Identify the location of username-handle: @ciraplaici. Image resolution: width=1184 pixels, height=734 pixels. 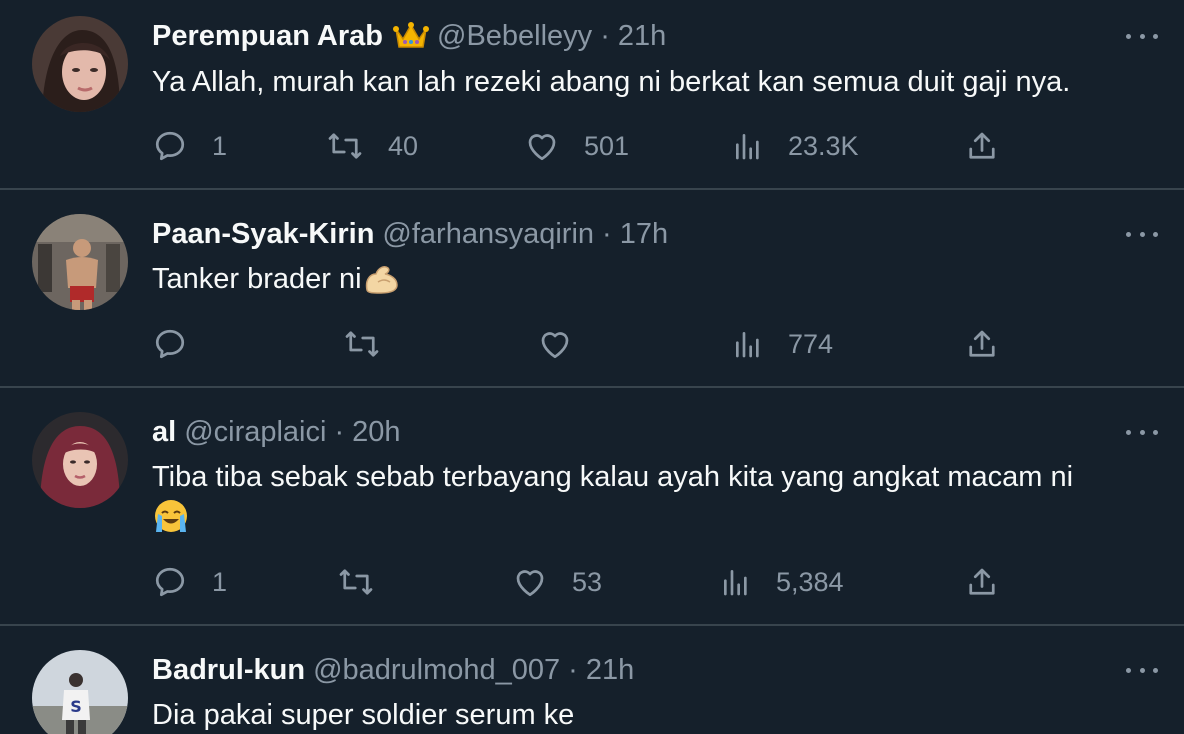
(255, 432).